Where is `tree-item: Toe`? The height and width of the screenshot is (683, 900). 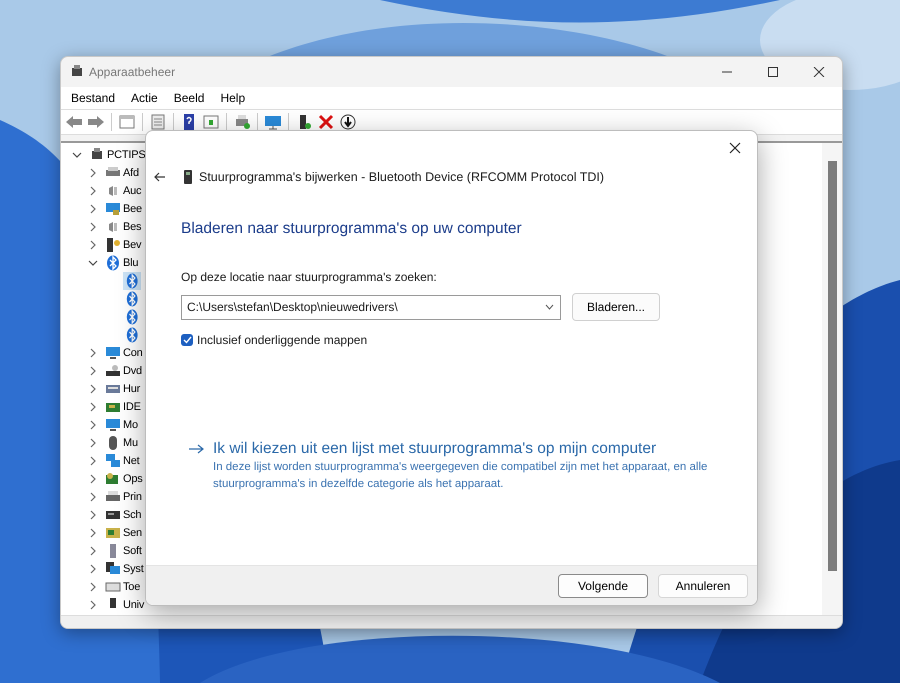
tree-item: Toe is located at coordinates (131, 587).